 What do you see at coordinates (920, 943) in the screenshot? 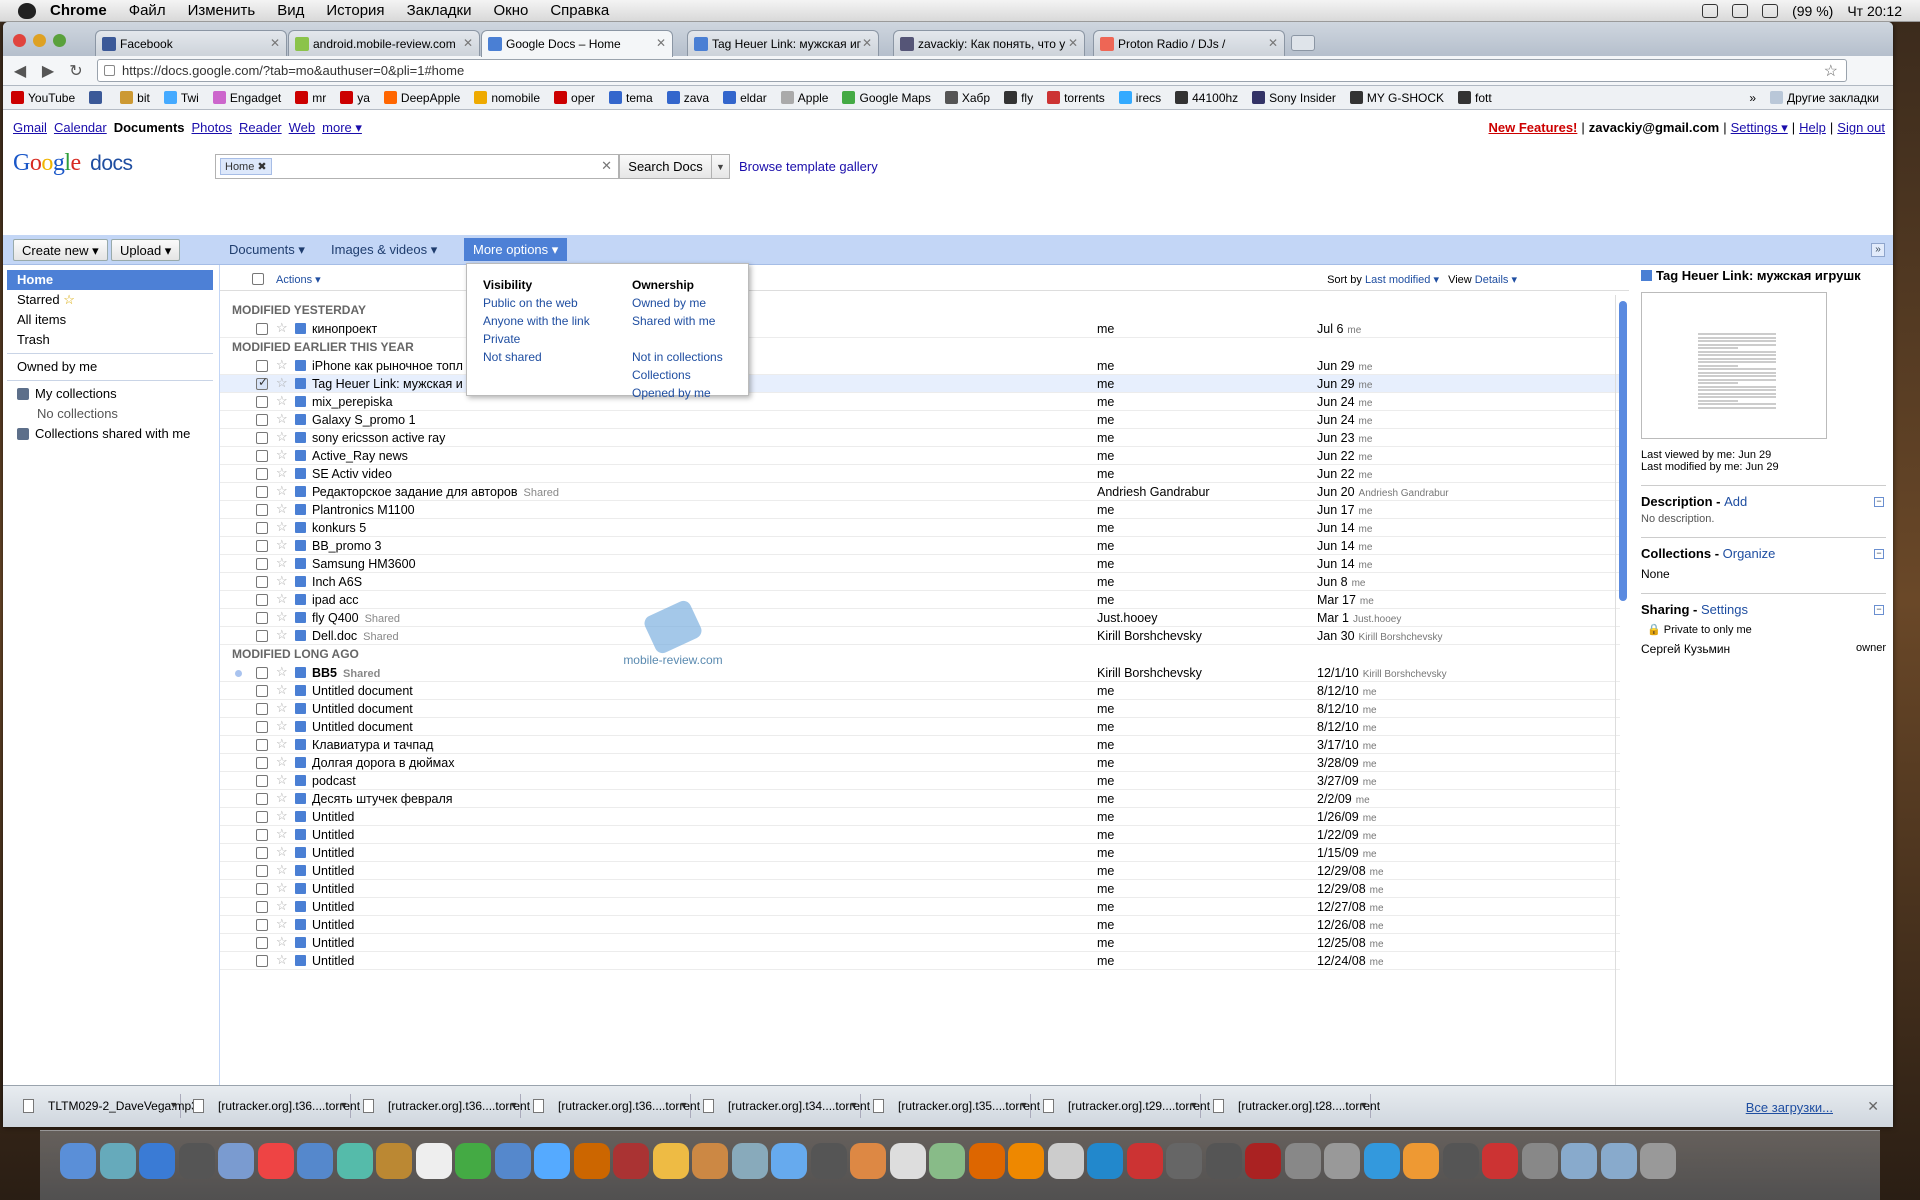
I see `table-row: ☆ Untitled me 12/25/08 me` at bounding box center [920, 943].